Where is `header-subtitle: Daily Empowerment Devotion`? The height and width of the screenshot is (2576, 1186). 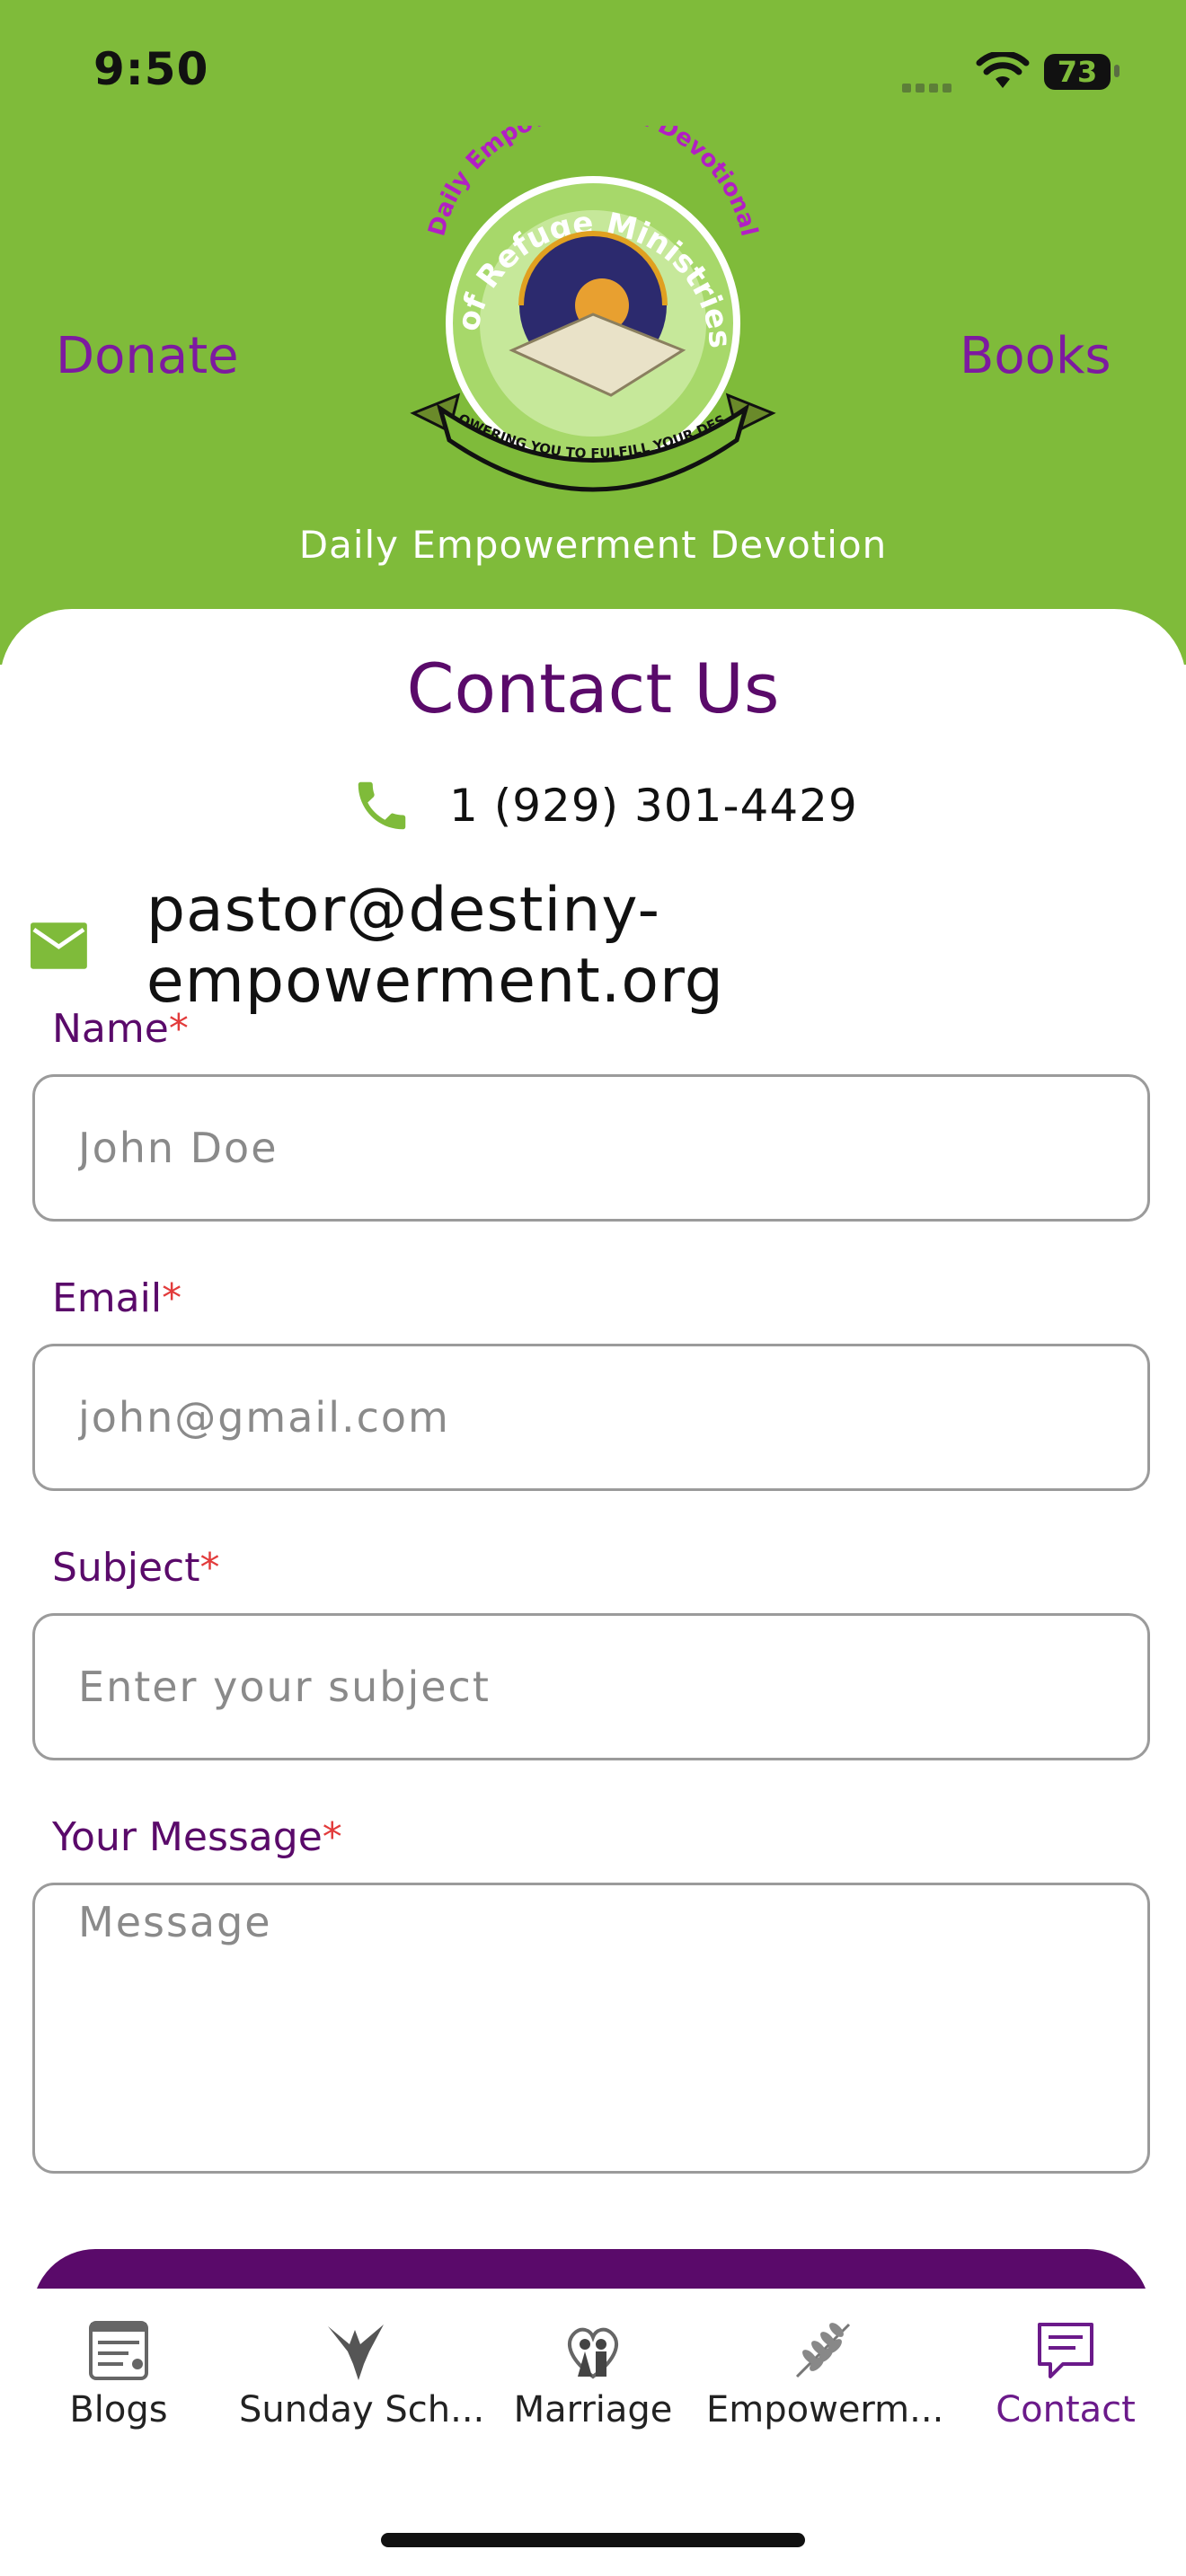
header-subtitle: Daily Empowerment Devotion is located at coordinates (593, 545).